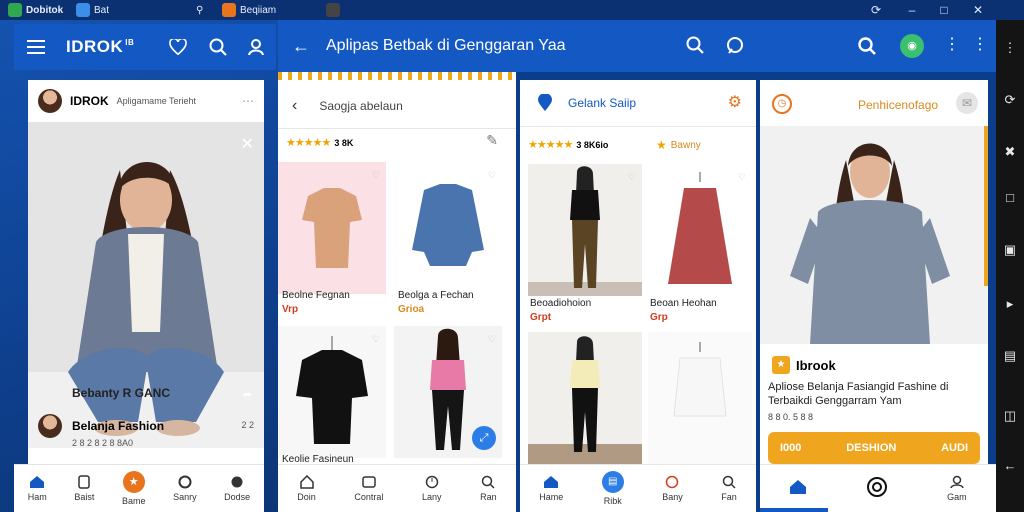 The width and height of the screenshot is (1024, 512). I want to click on chat-icon: ✉, so click(967, 103).